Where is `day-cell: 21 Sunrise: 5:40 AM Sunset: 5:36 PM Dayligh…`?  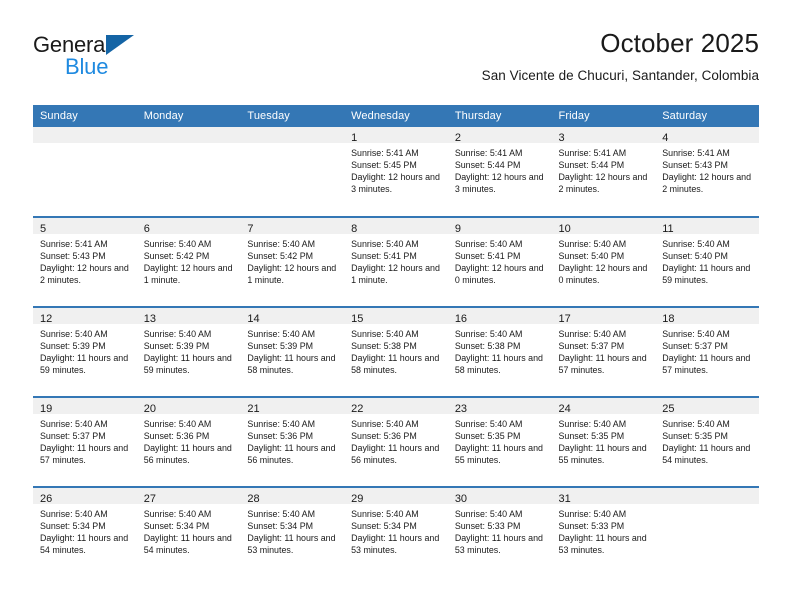 day-cell: 21 Sunrise: 5:40 AM Sunset: 5:36 PM Dayligh… is located at coordinates (292, 442).